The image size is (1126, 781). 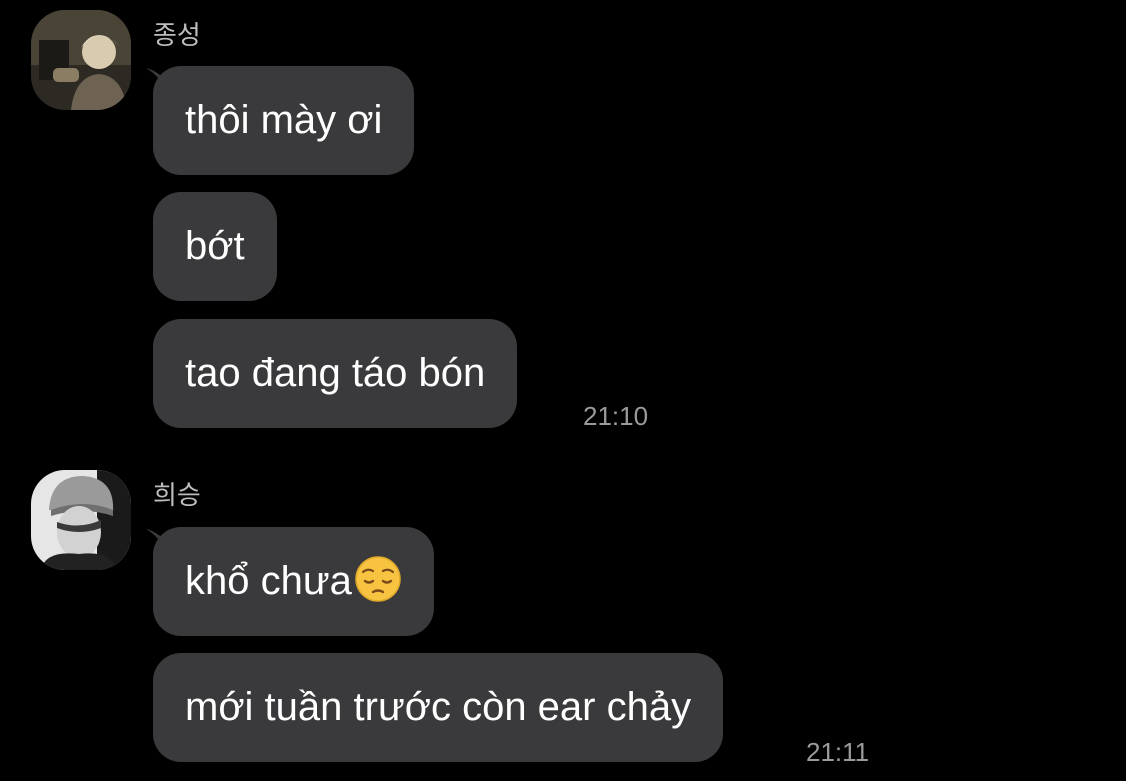 What do you see at coordinates (838, 752) in the screenshot?
I see `message-timestamp: 21:11` at bounding box center [838, 752].